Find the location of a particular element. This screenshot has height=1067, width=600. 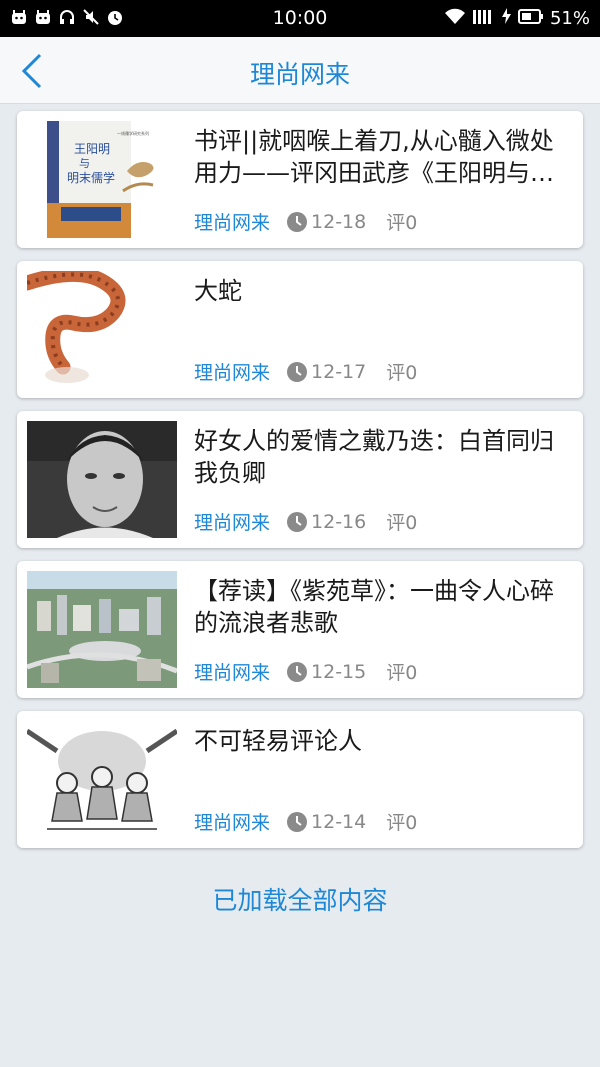

article-card: 好女人的爱情之戴乃迭：白首同归我负卿 理尚网来 12-16 评0 is located at coordinates (300, 479).